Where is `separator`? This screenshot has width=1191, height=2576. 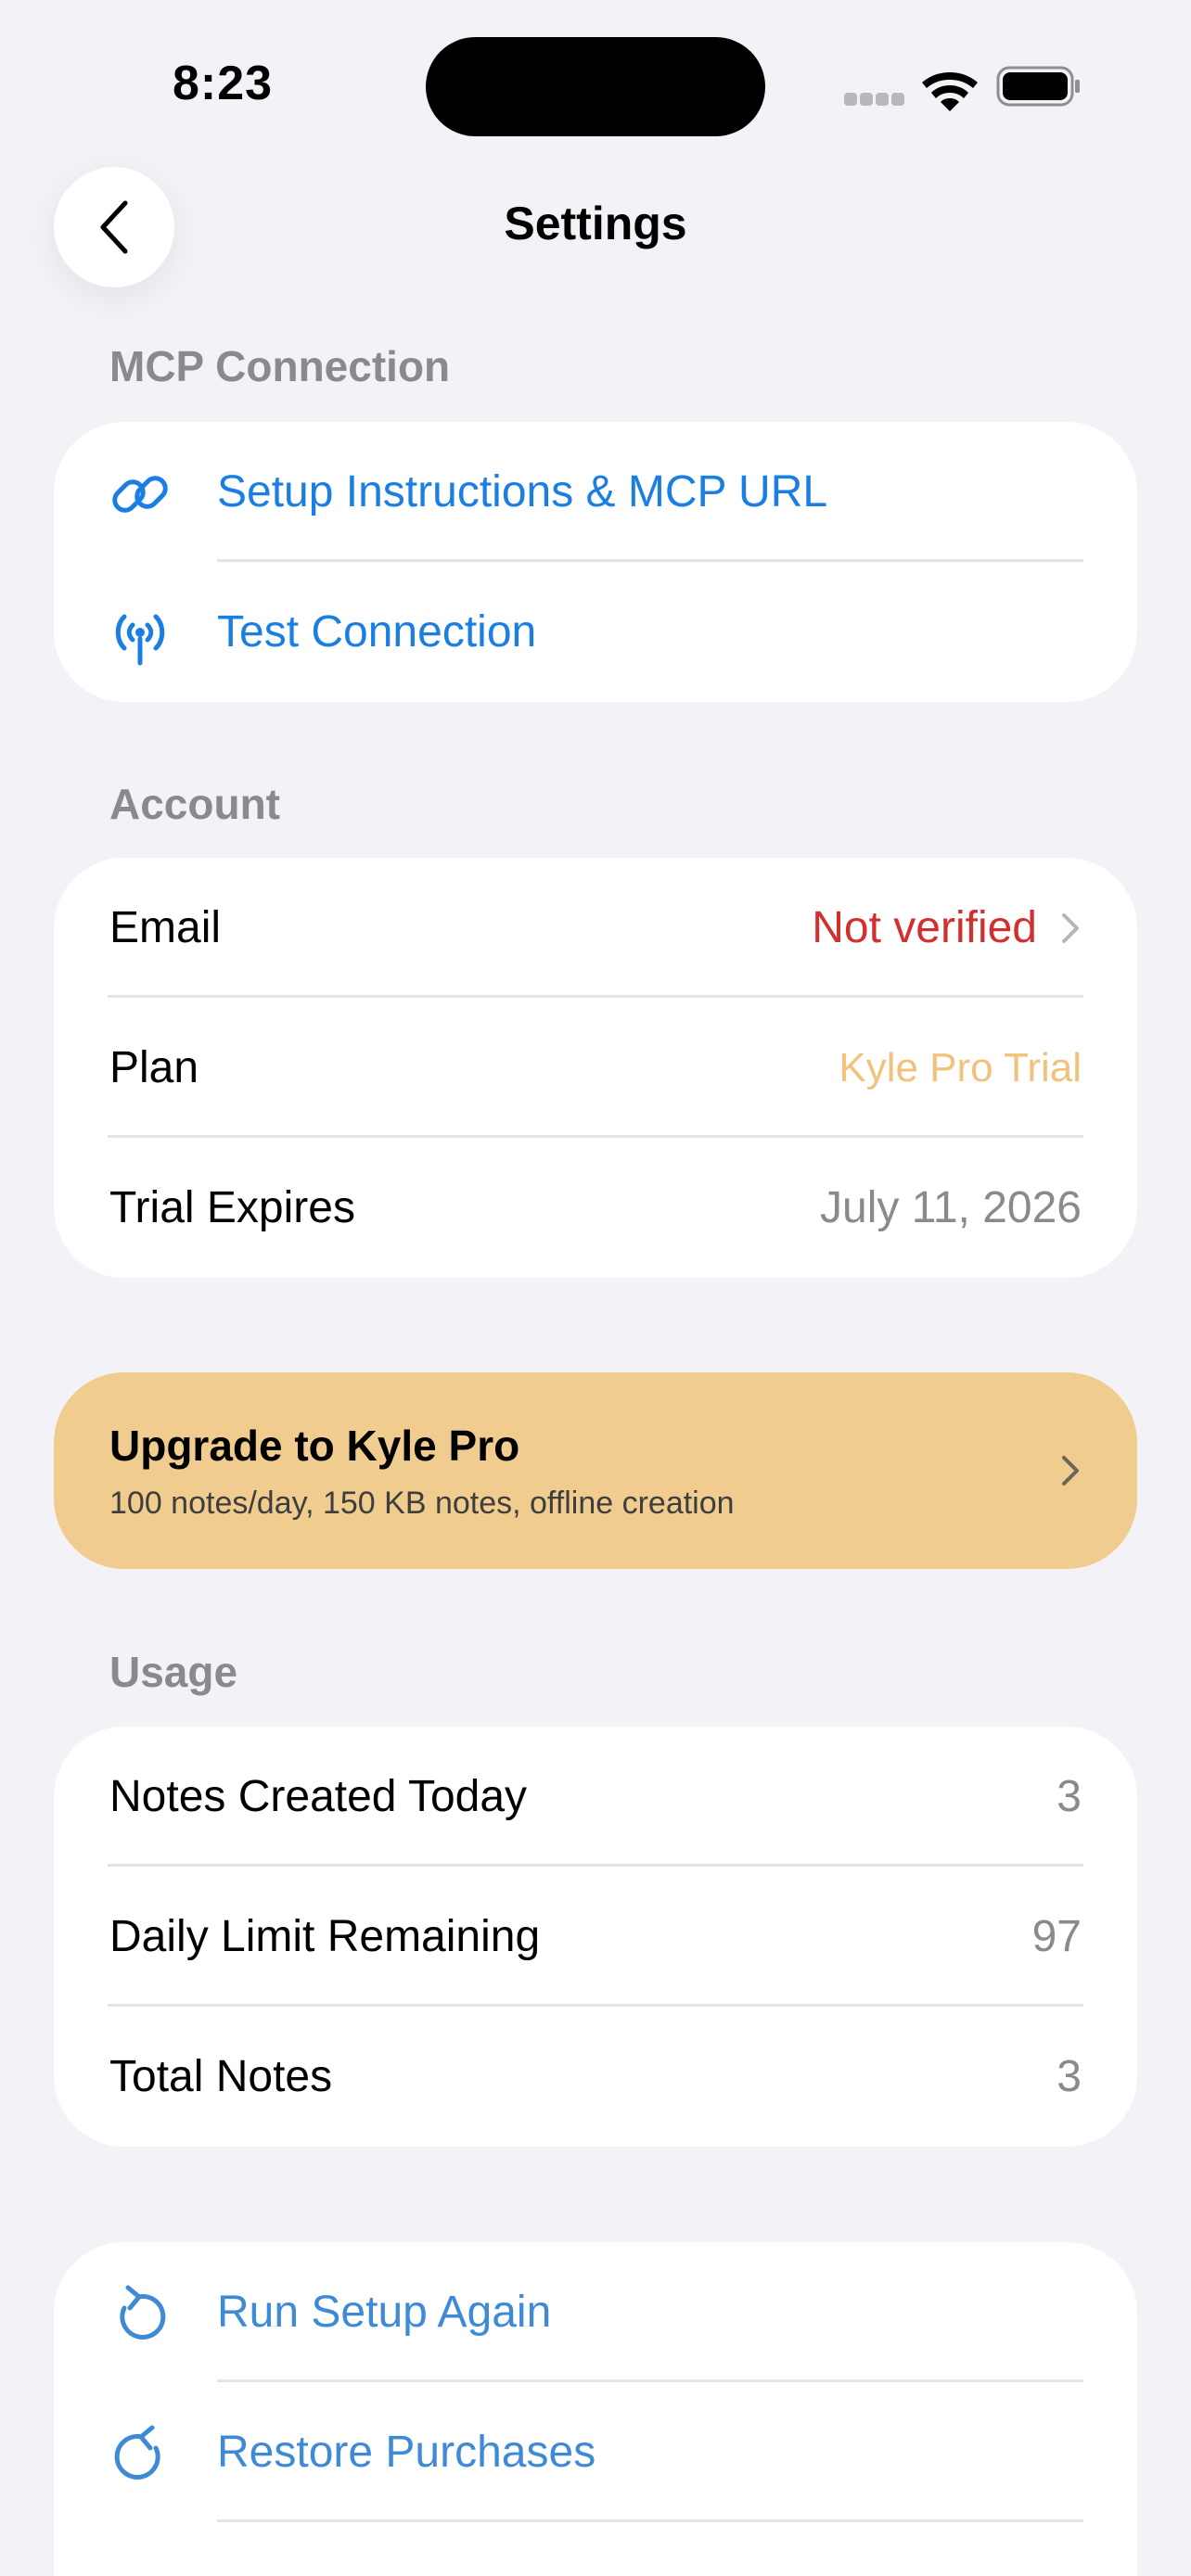
separator is located at coordinates (650, 2520).